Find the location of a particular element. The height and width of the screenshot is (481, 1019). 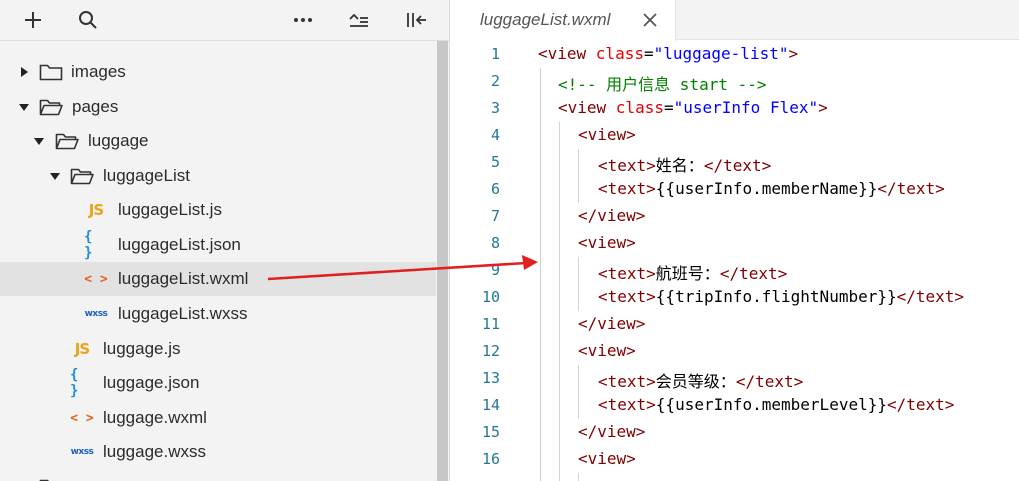

line-content: <text>航班号：</text> is located at coordinates (692, 272).